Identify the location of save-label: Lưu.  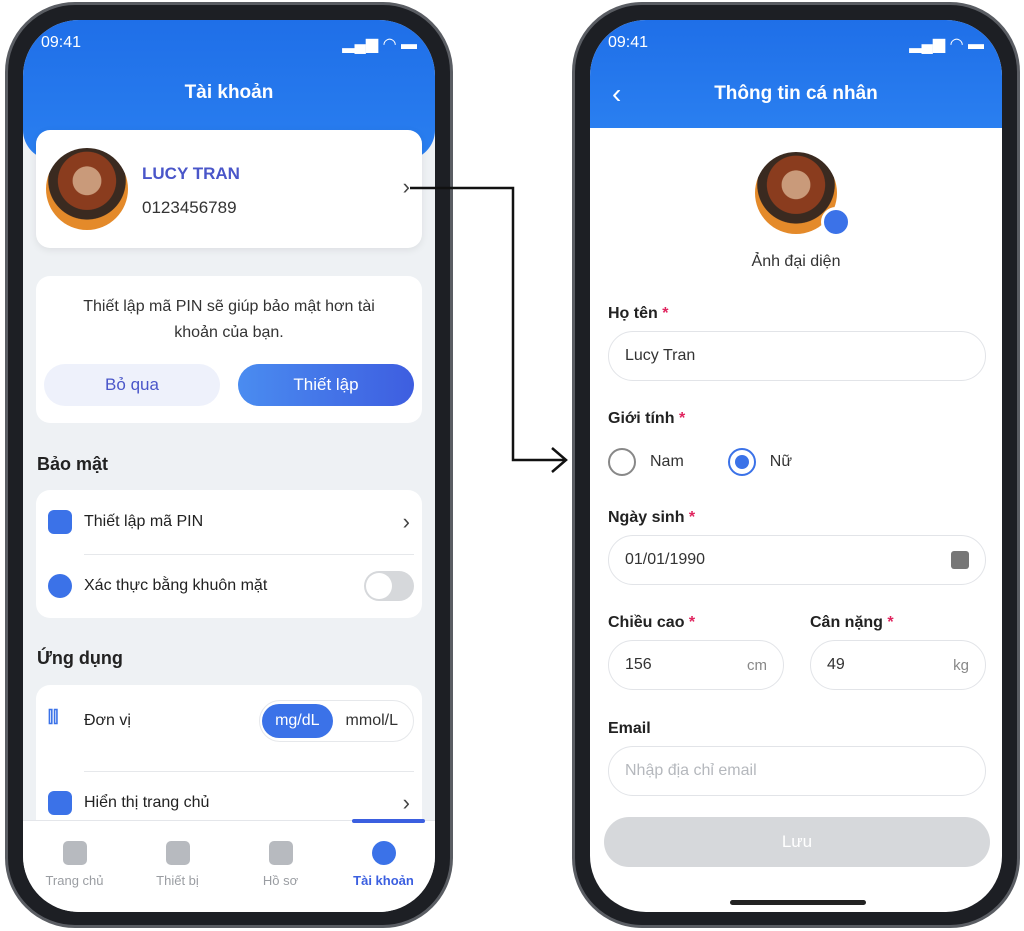
(797, 841).